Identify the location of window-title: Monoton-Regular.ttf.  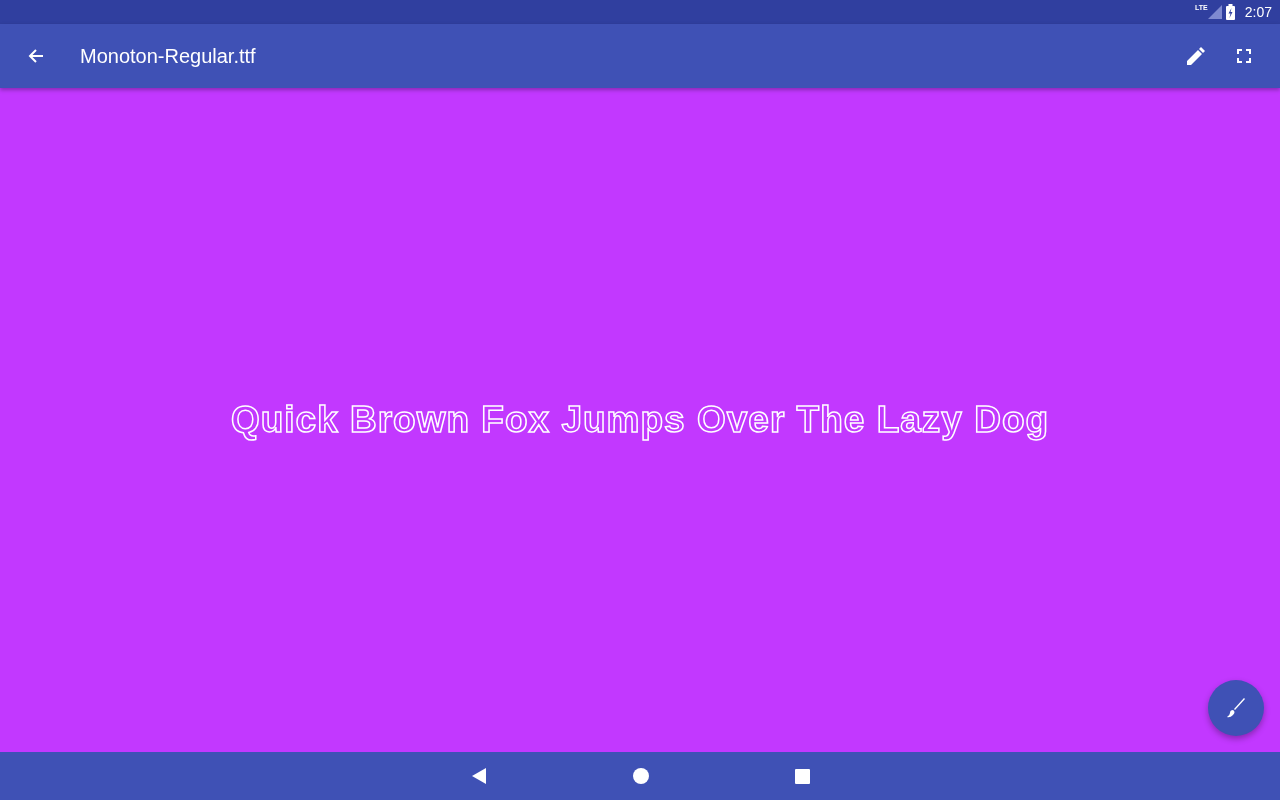
(168, 56).